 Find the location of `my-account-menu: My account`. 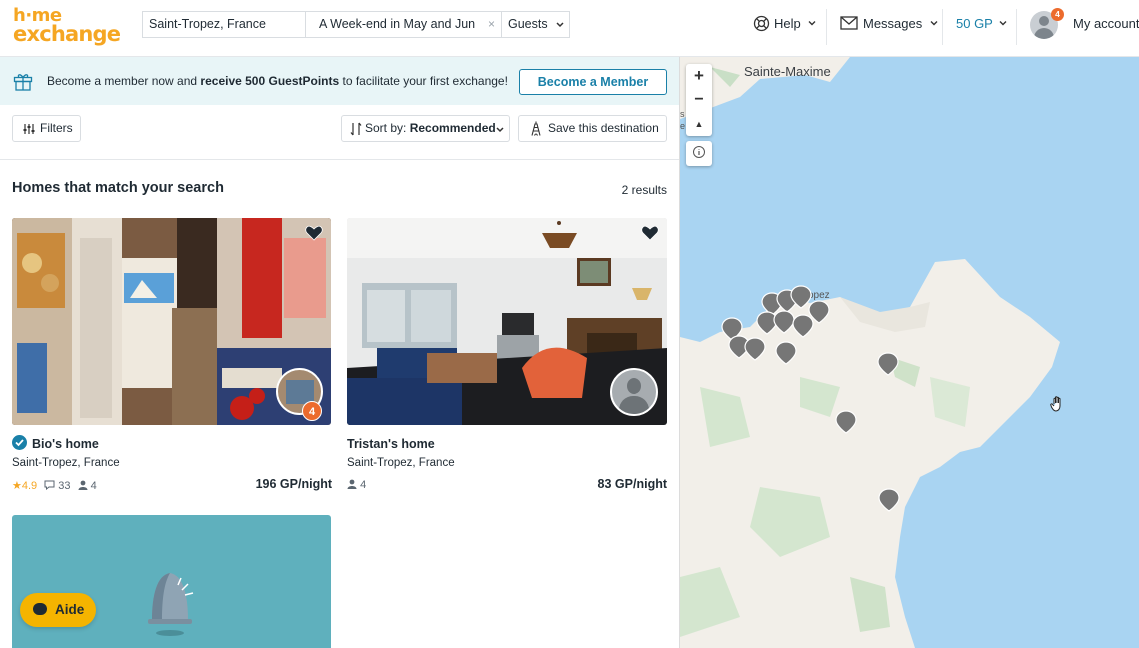

my-account-menu: My account is located at coordinates (1106, 24).